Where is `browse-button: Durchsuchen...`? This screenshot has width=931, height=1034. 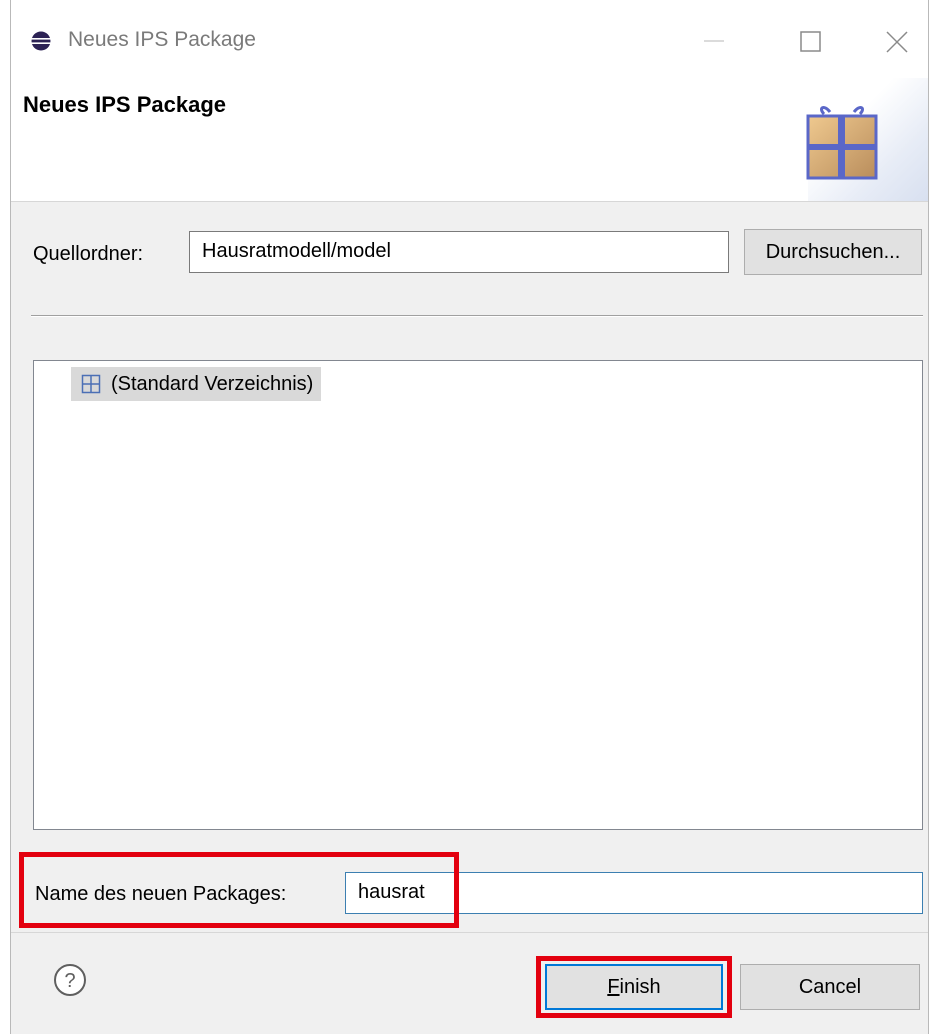 browse-button: Durchsuchen... is located at coordinates (833, 252).